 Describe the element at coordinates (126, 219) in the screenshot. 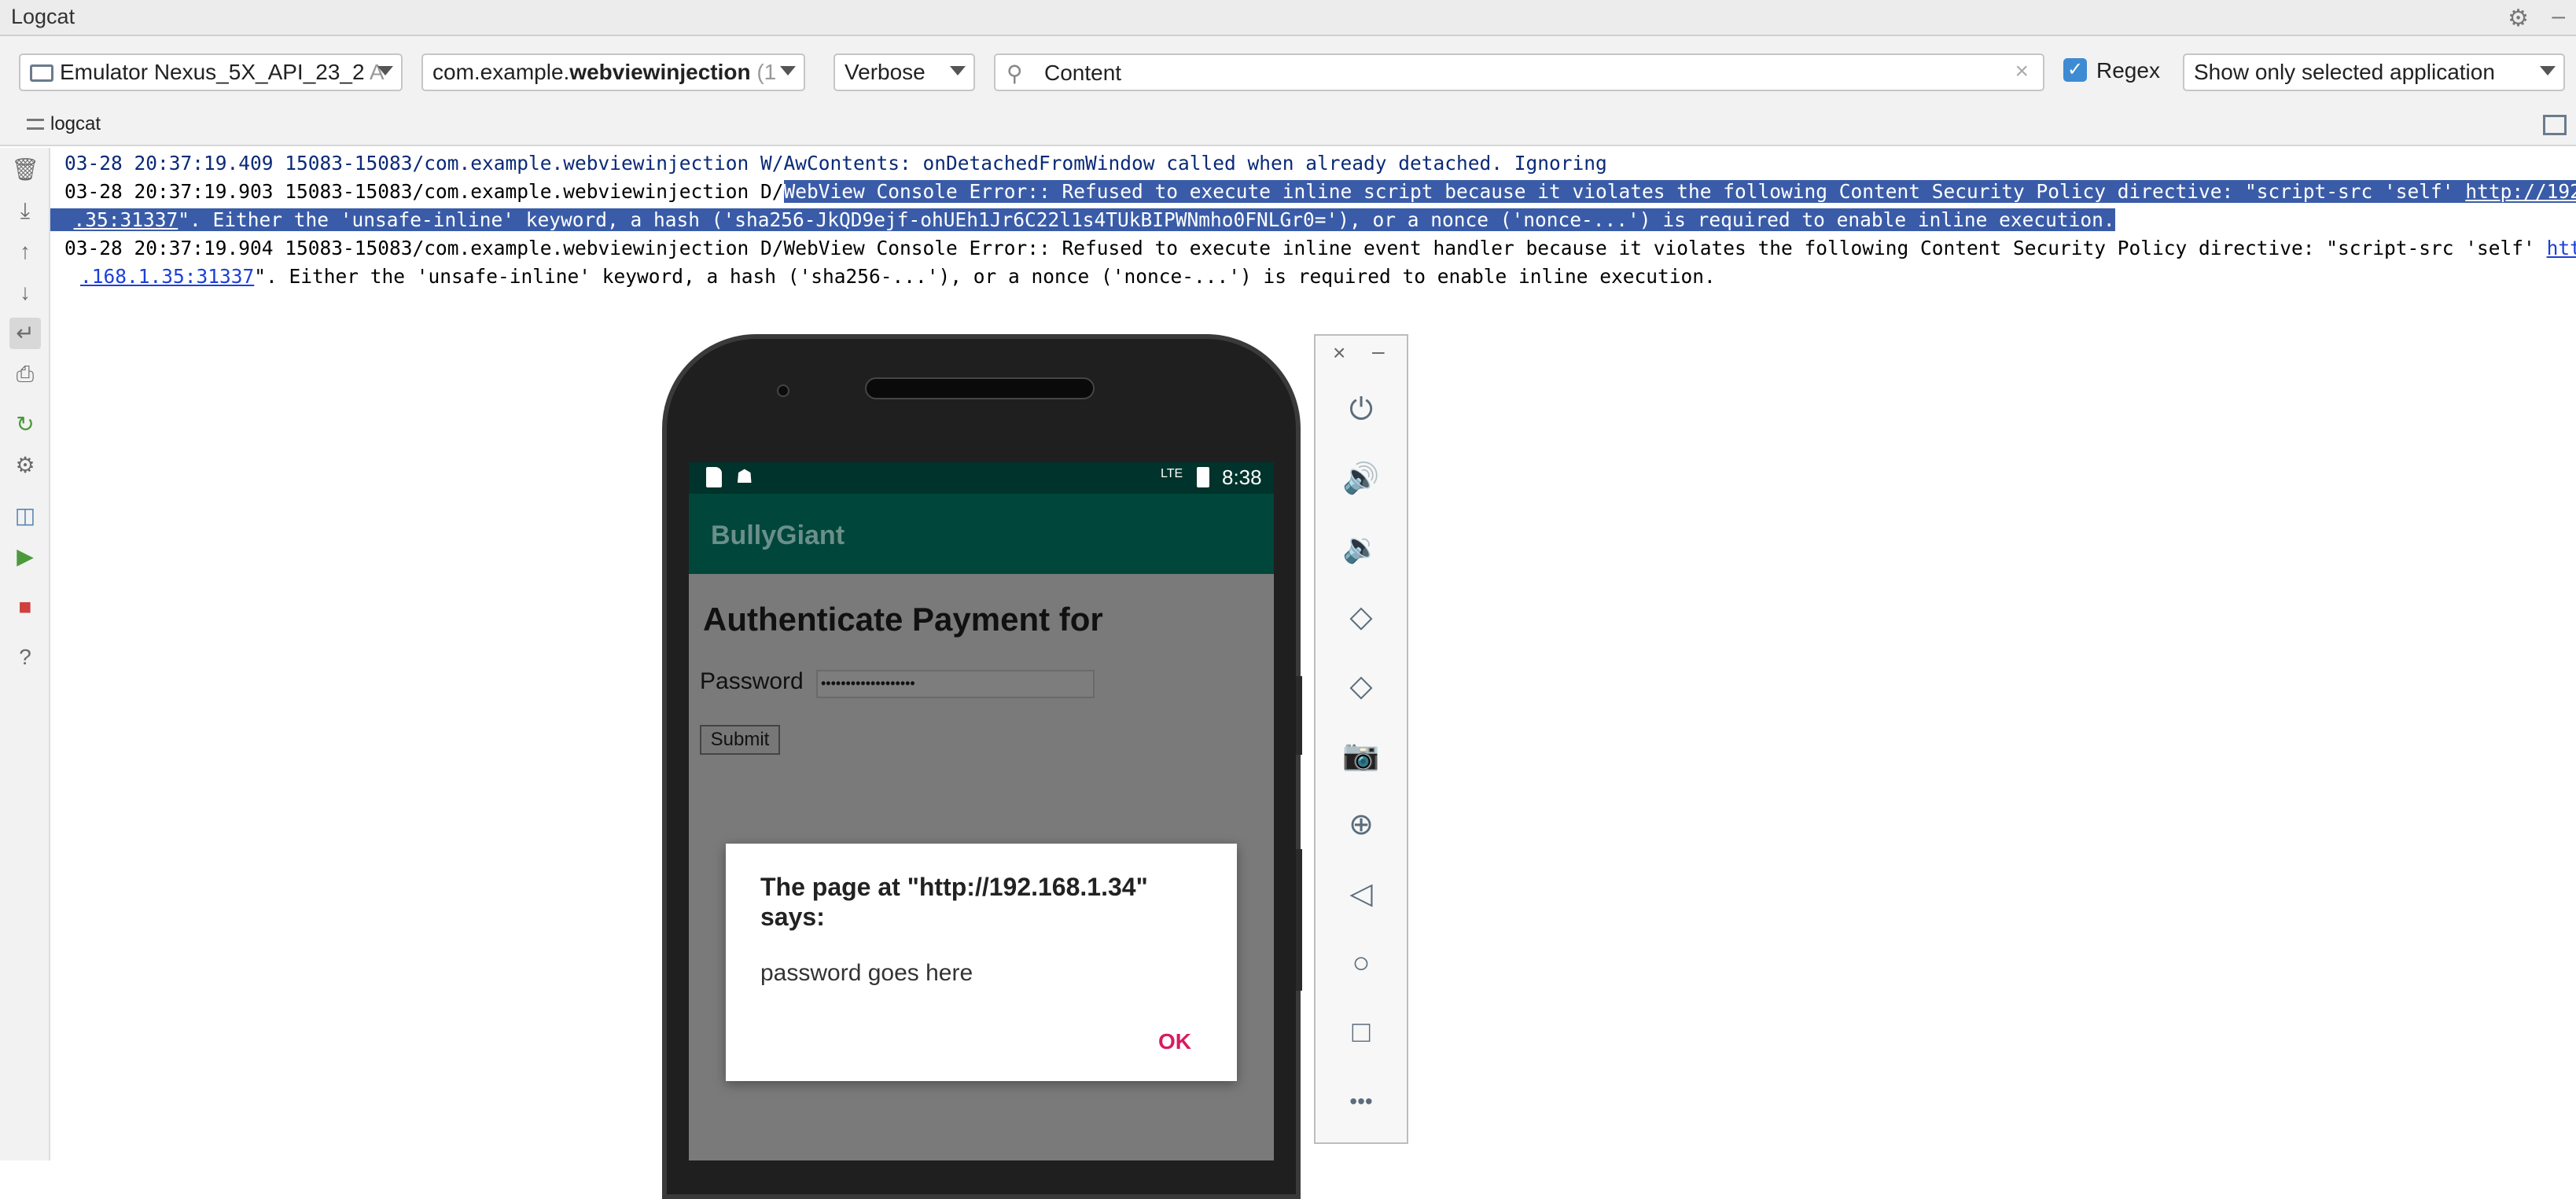

I see `log-link: .35:31337` at that location.